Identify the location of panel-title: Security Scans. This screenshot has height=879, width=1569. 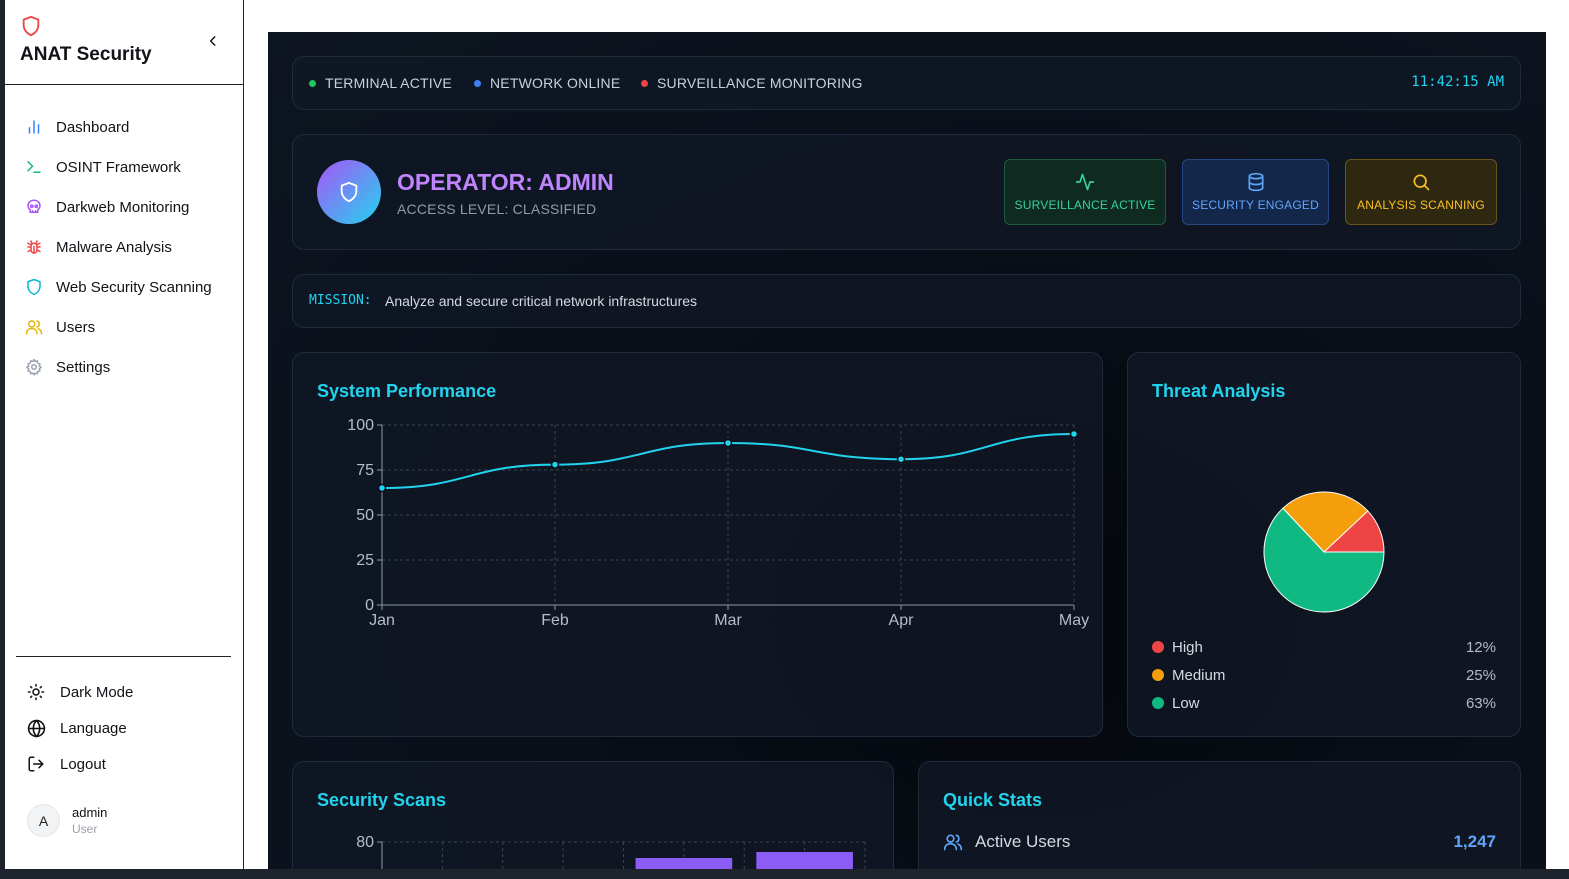
(382, 800).